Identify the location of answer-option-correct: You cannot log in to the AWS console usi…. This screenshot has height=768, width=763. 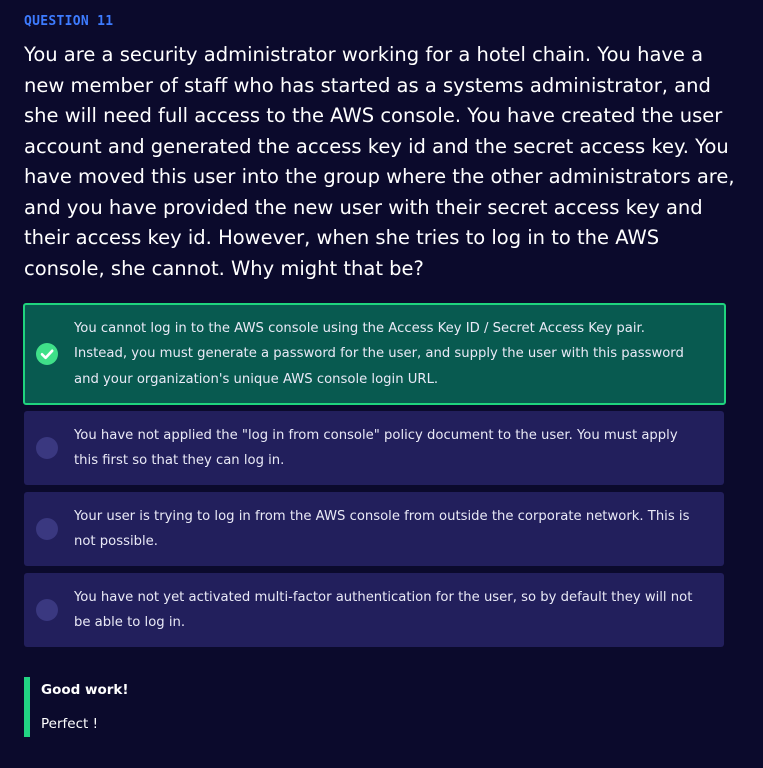
(374, 354).